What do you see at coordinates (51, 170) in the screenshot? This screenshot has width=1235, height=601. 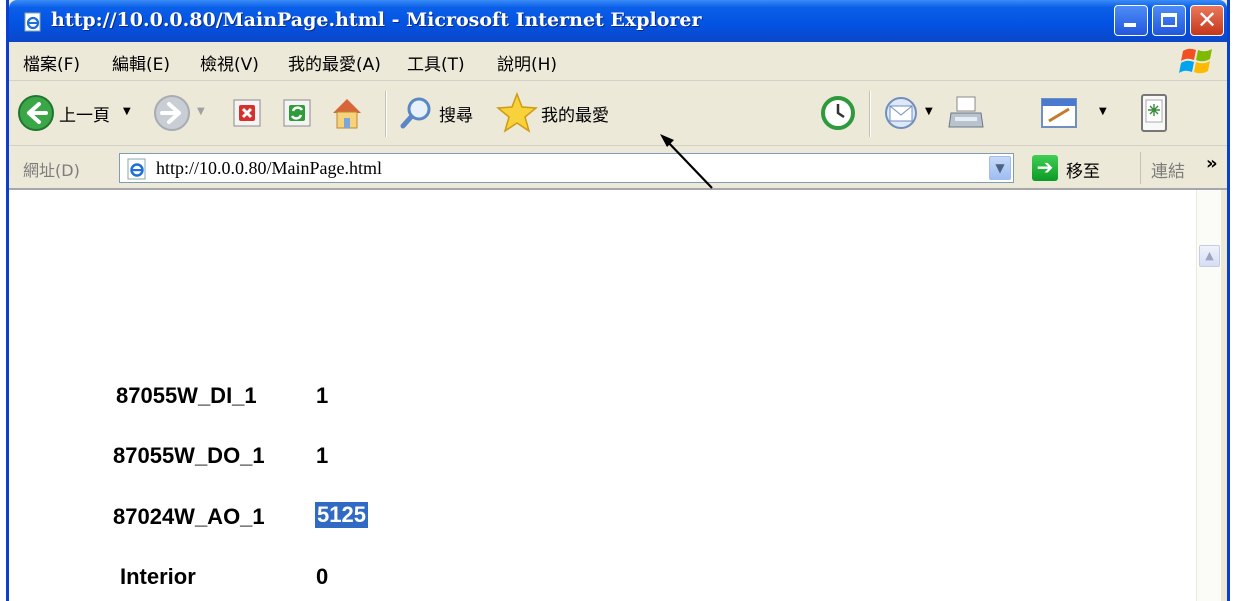 I see `address-label: 網址(D)` at bounding box center [51, 170].